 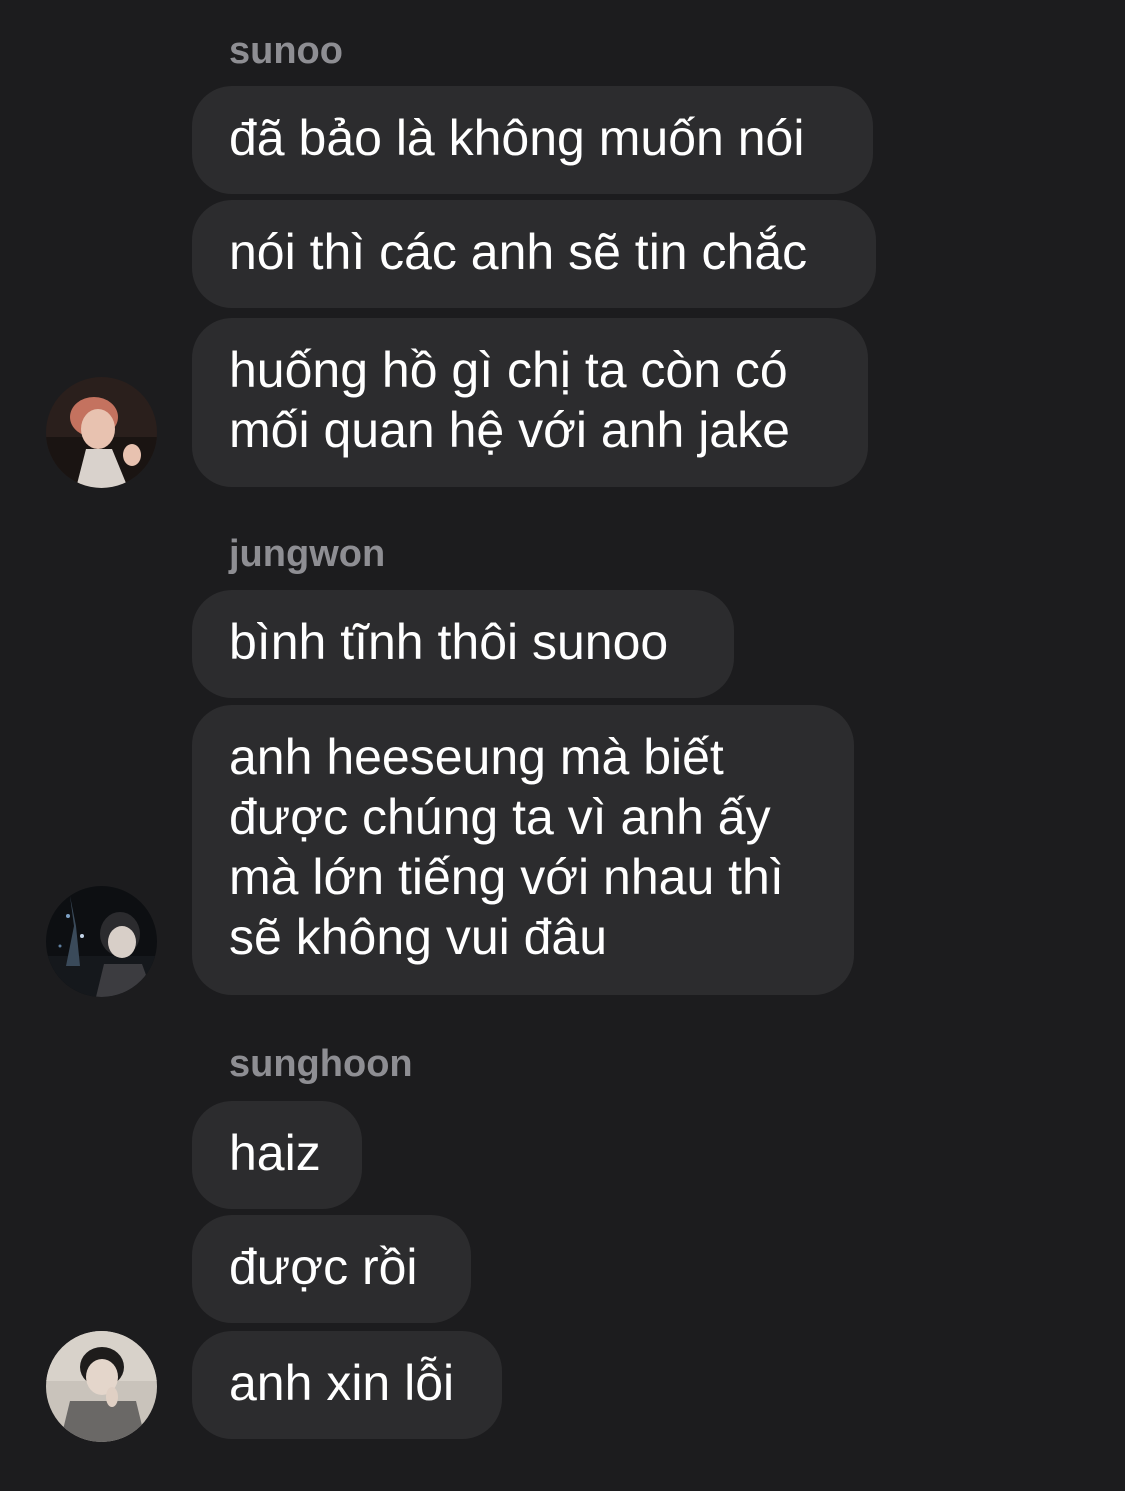 I want to click on message-text: haiz, so click(x=275, y=1153).